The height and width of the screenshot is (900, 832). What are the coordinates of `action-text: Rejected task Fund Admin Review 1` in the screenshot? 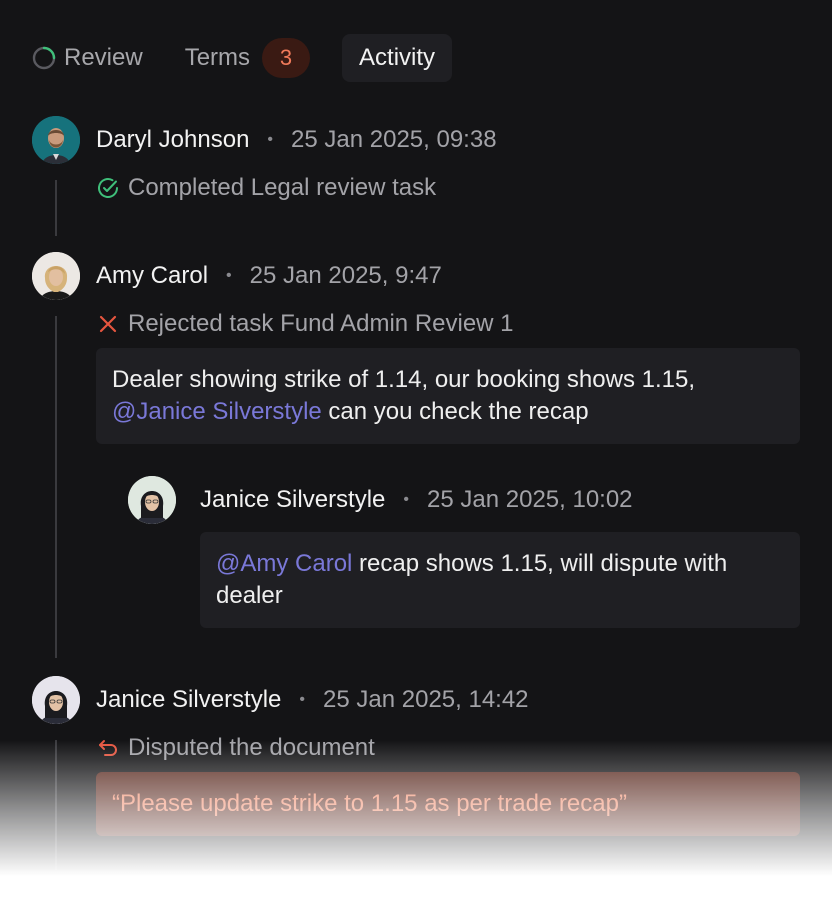 It's located at (321, 323).